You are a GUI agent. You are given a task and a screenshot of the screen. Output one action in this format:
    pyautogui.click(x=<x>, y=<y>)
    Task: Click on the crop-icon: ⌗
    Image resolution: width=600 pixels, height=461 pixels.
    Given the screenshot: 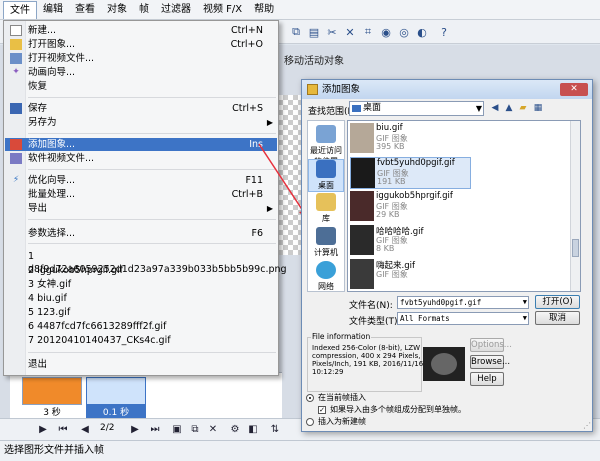 What is the action you would take?
    pyautogui.click(x=368, y=32)
    